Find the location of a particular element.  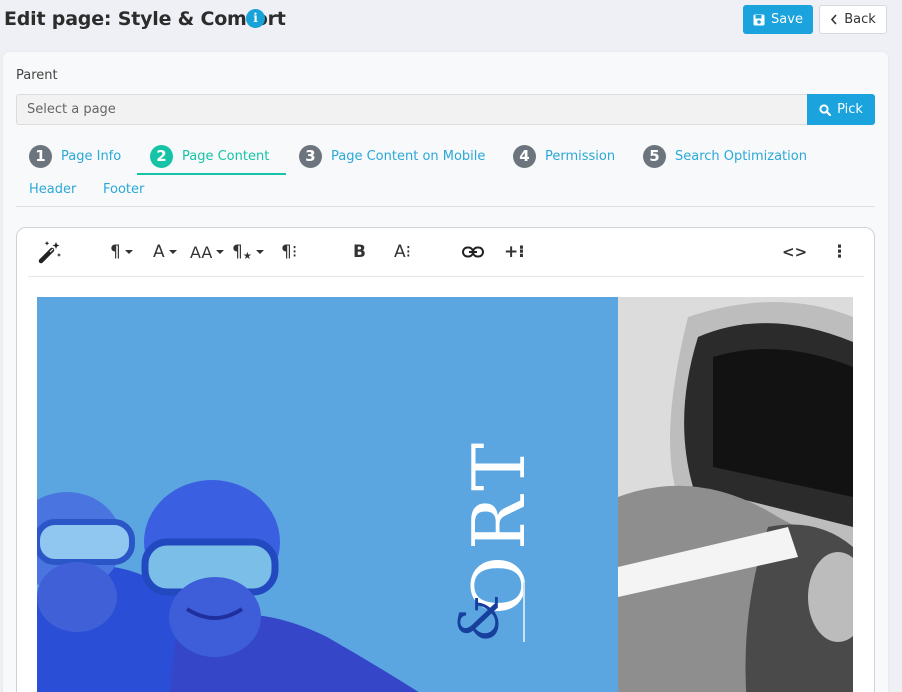

tab-search-optimization: 5 Search Optimization is located at coordinates (725, 156).